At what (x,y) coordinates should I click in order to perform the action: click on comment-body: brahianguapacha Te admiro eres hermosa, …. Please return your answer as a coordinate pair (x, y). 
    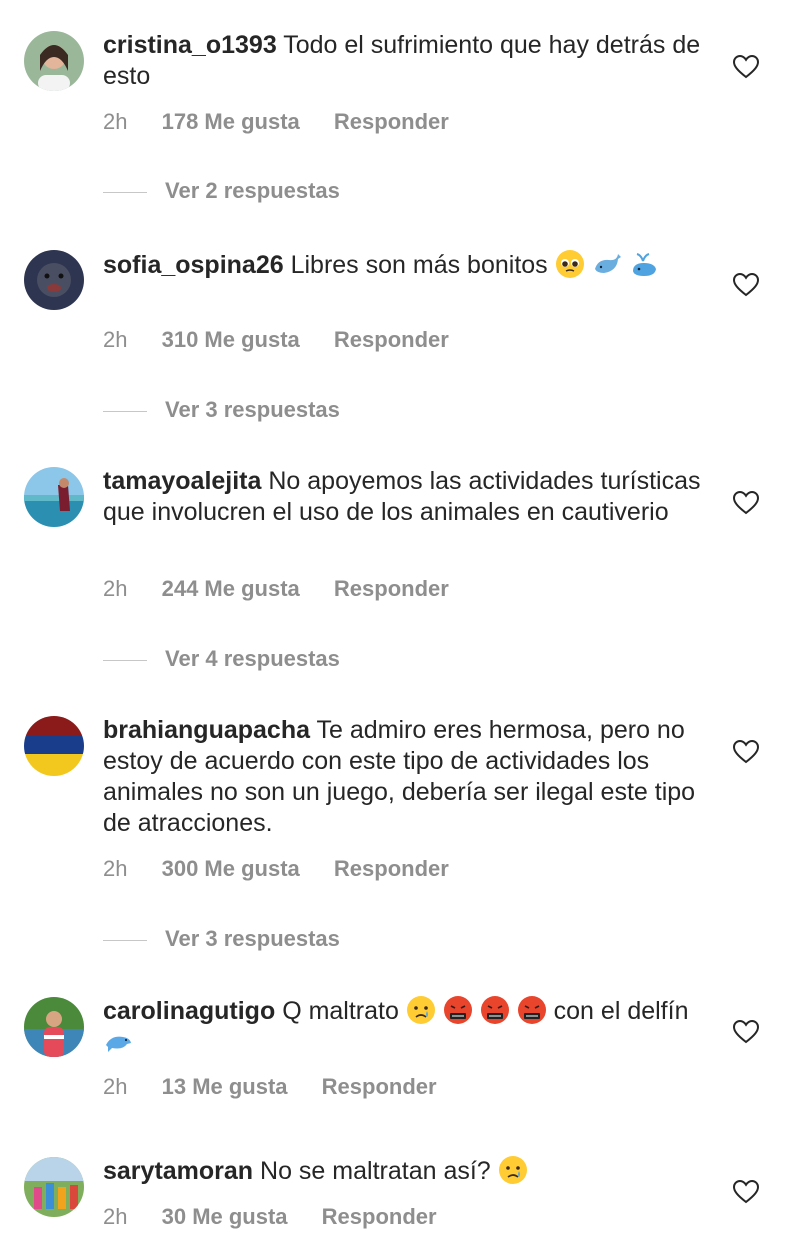
    Looking at the image, I should click on (403, 777).